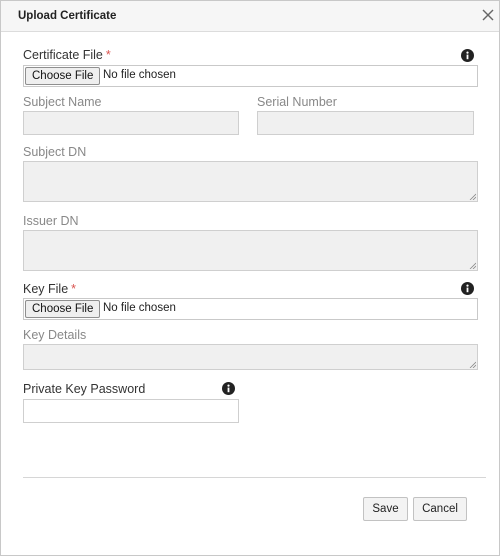  Describe the element at coordinates (63, 76) in the screenshot. I see `certificate-choose-file-button: Choose File` at that location.